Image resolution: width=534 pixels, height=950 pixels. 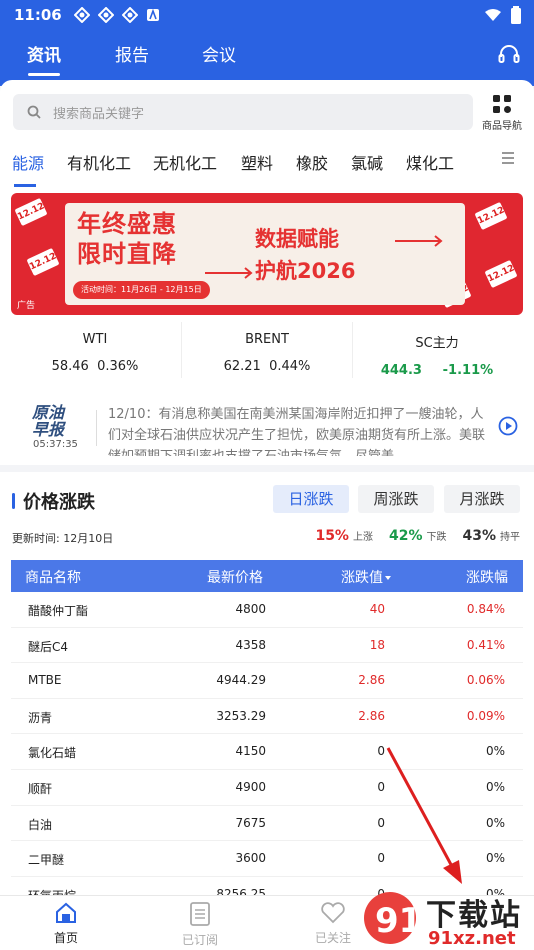 What do you see at coordinates (118, 366) in the screenshot?
I see `quote-change: 0.36%` at bounding box center [118, 366].